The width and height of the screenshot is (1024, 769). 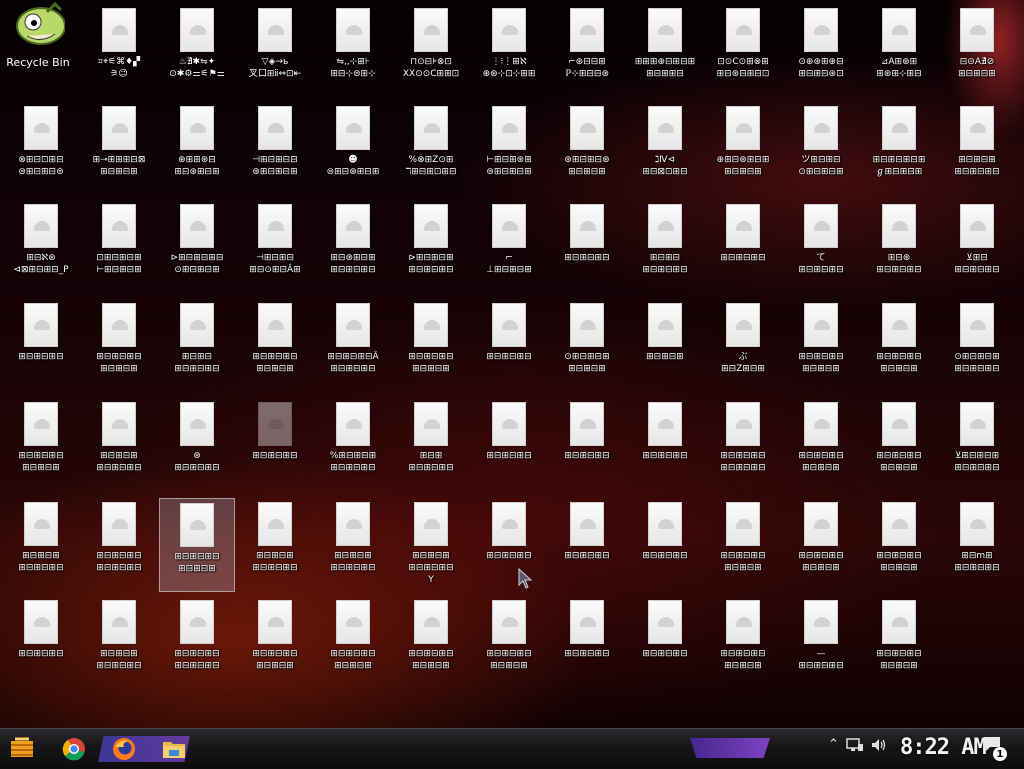 I want to click on desktop-file-icon: ⊓⊙⊟⊧⊗⊡ XX⊙⊙C⊞⊞⊡, so click(x=431, y=51).